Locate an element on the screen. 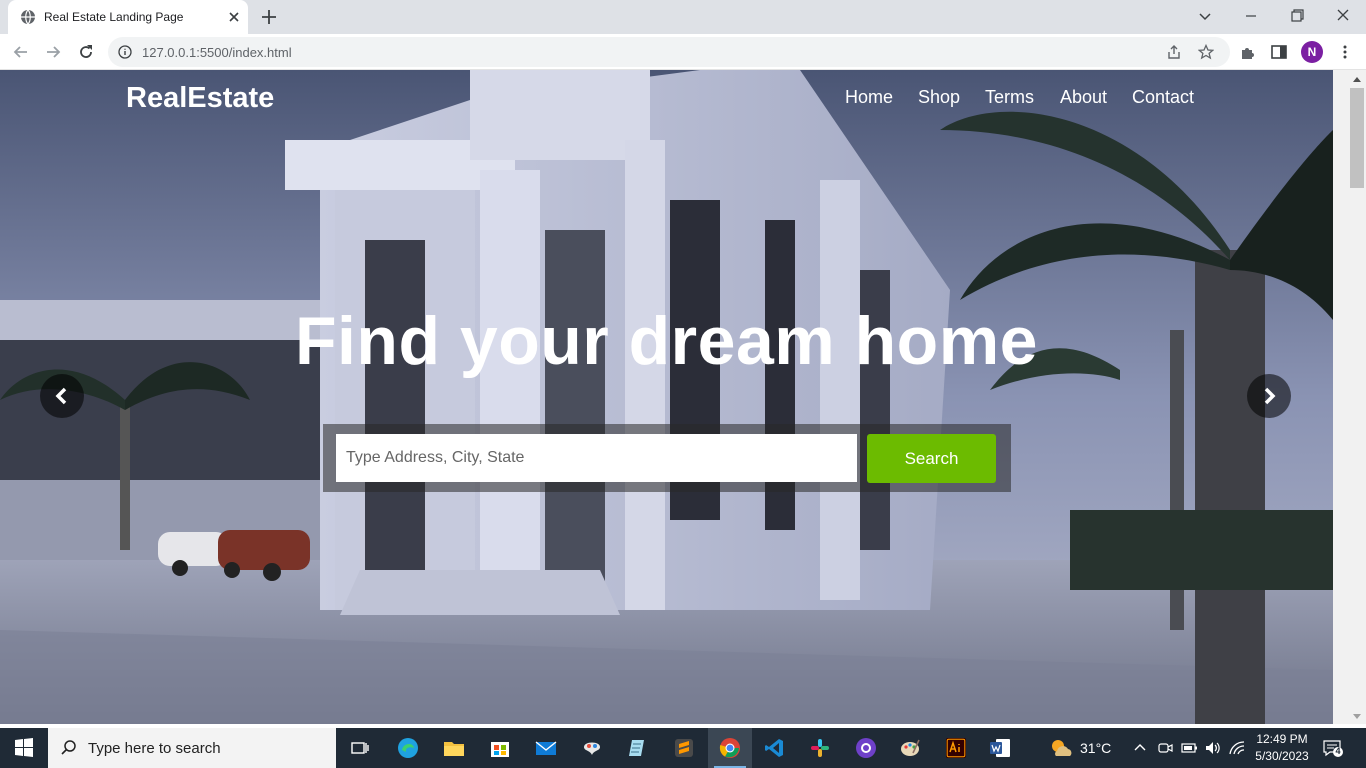 The image size is (1366, 768). edge-icon is located at coordinates (408, 748).